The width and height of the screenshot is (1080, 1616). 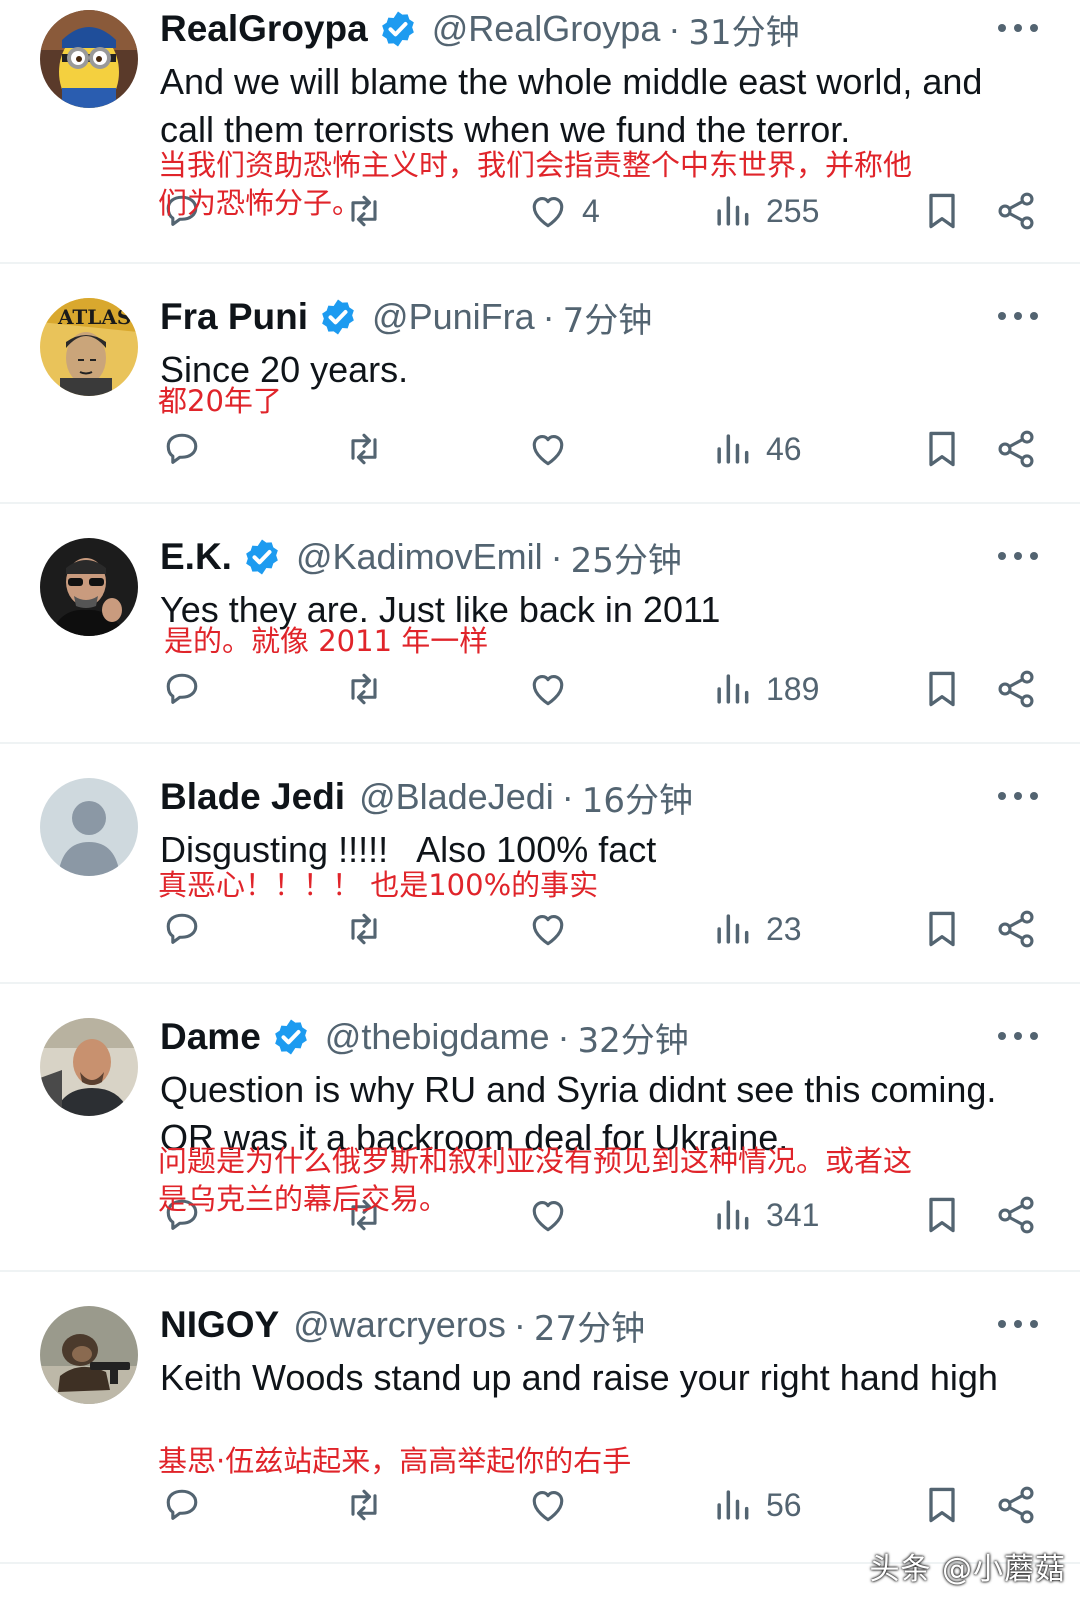 I want to click on reply-translation: 基思·伍兹站起来，高高举起你的右手, so click(x=395, y=1461).